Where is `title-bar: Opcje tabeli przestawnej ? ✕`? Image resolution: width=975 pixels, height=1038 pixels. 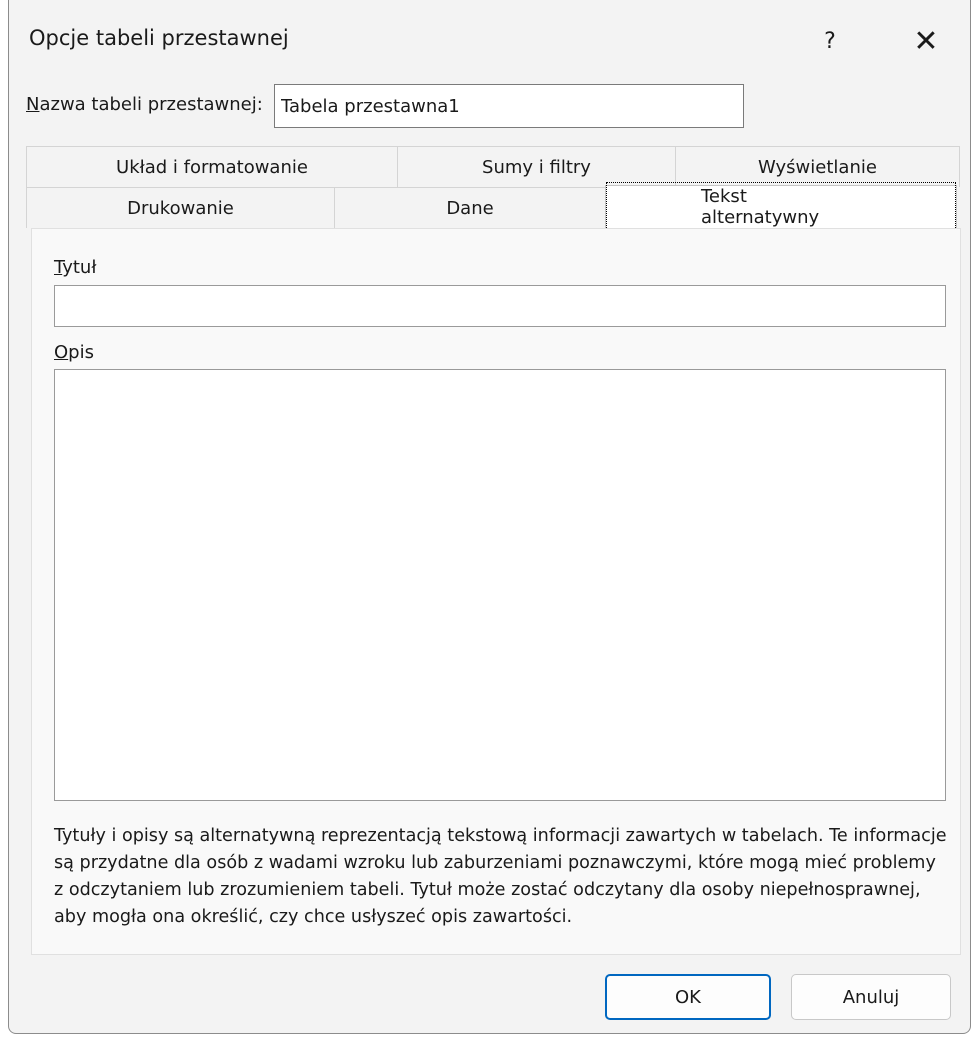 title-bar: Opcje tabeli przestawnej ? ✕ is located at coordinates (489, 35).